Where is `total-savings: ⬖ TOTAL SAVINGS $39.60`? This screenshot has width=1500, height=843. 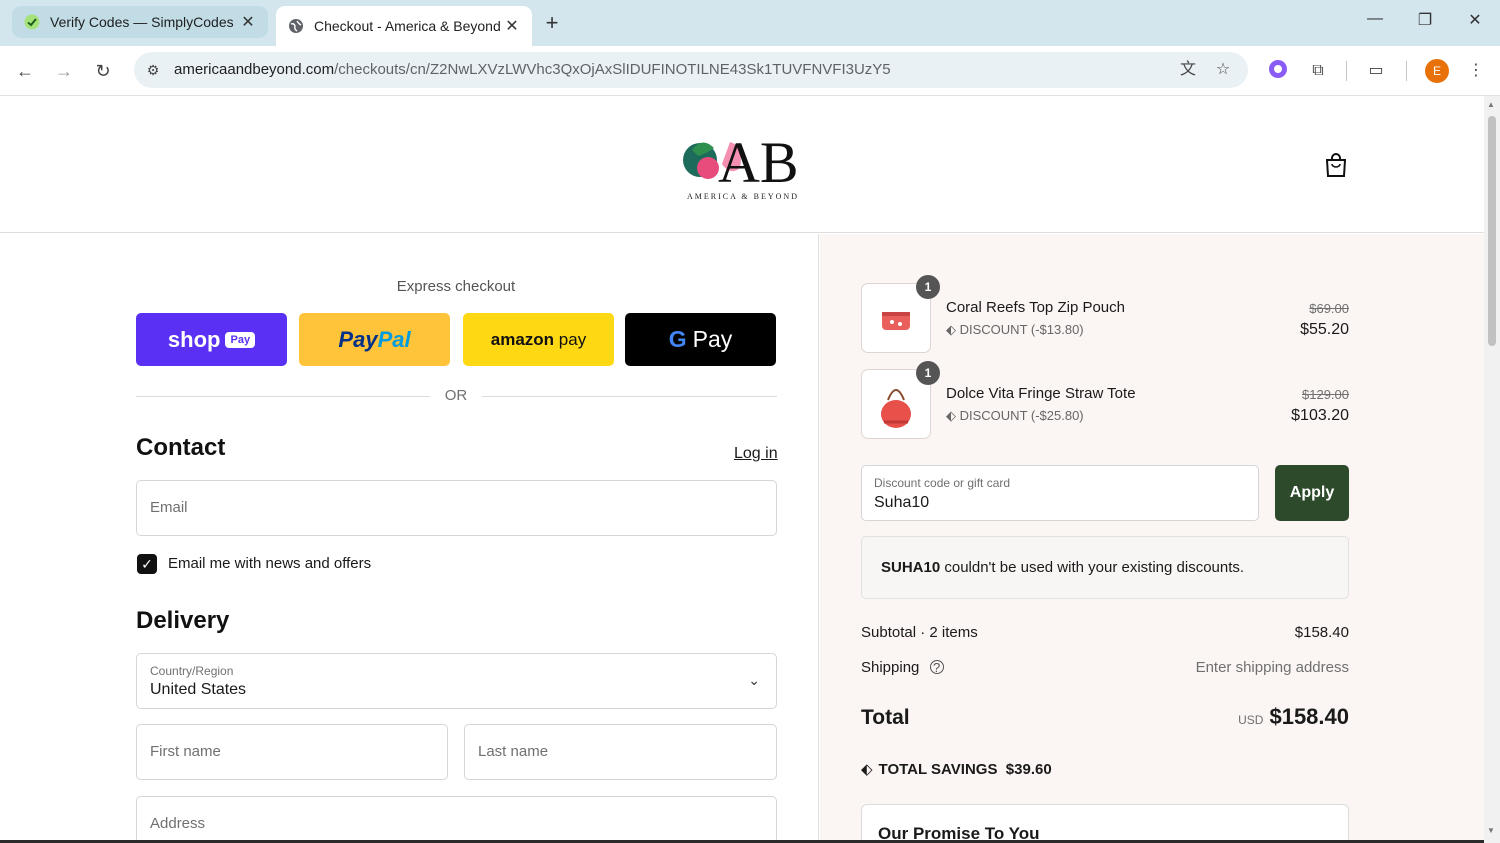
total-savings: ⬖ TOTAL SAVINGS $39.60 is located at coordinates (956, 769).